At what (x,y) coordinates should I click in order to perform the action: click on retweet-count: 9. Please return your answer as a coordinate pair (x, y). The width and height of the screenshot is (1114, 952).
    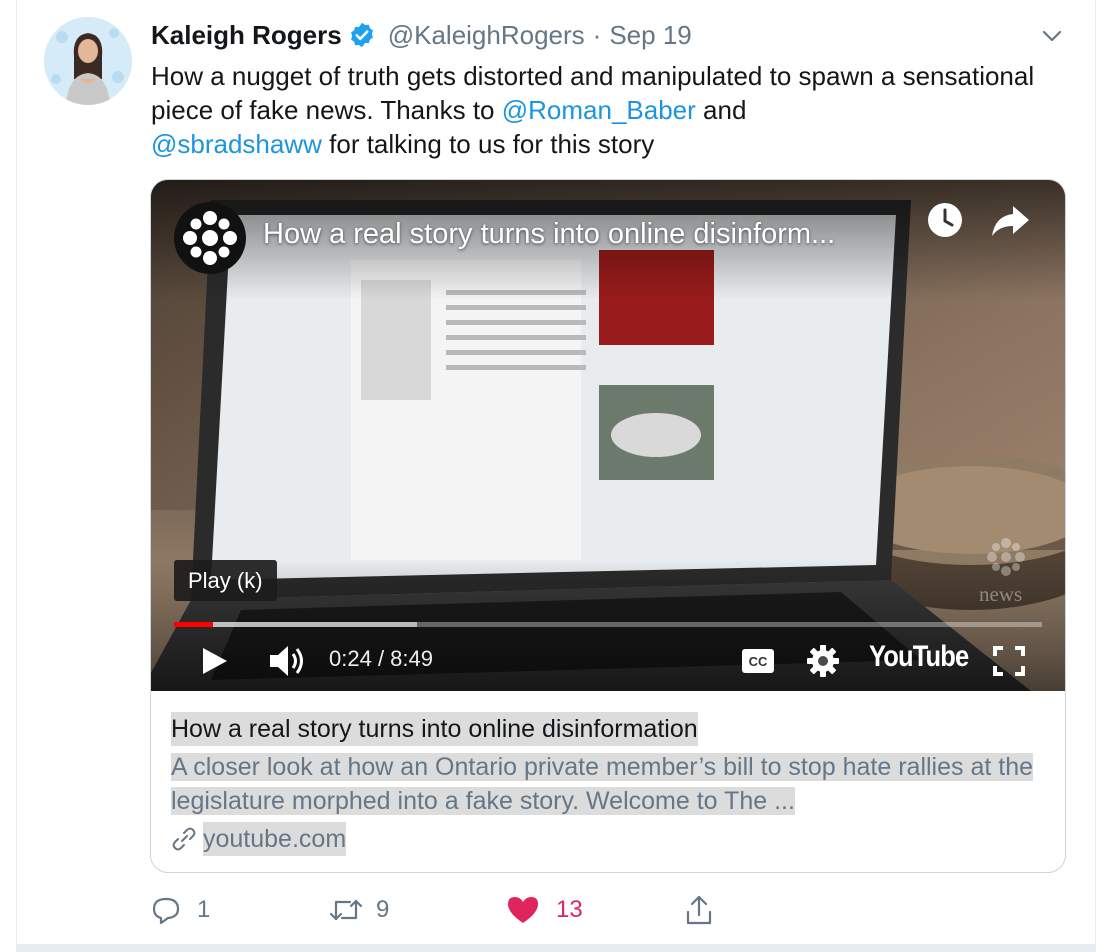
    Looking at the image, I should click on (383, 909).